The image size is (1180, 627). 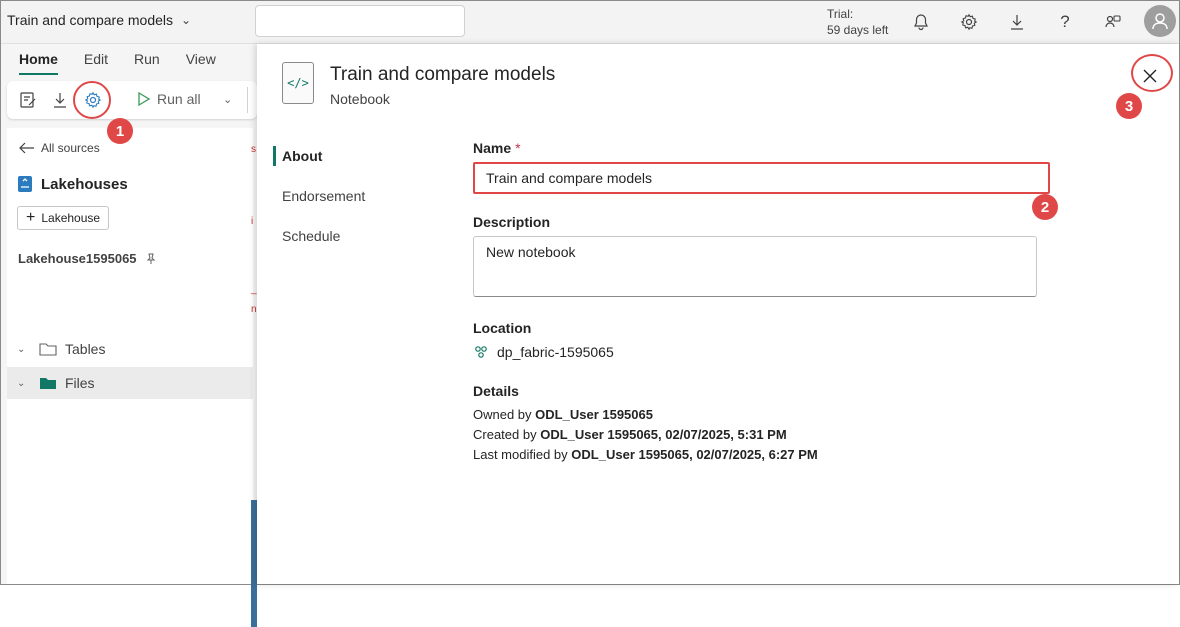 What do you see at coordinates (1045, 207) in the screenshot?
I see `callout-badge-2: 2` at bounding box center [1045, 207].